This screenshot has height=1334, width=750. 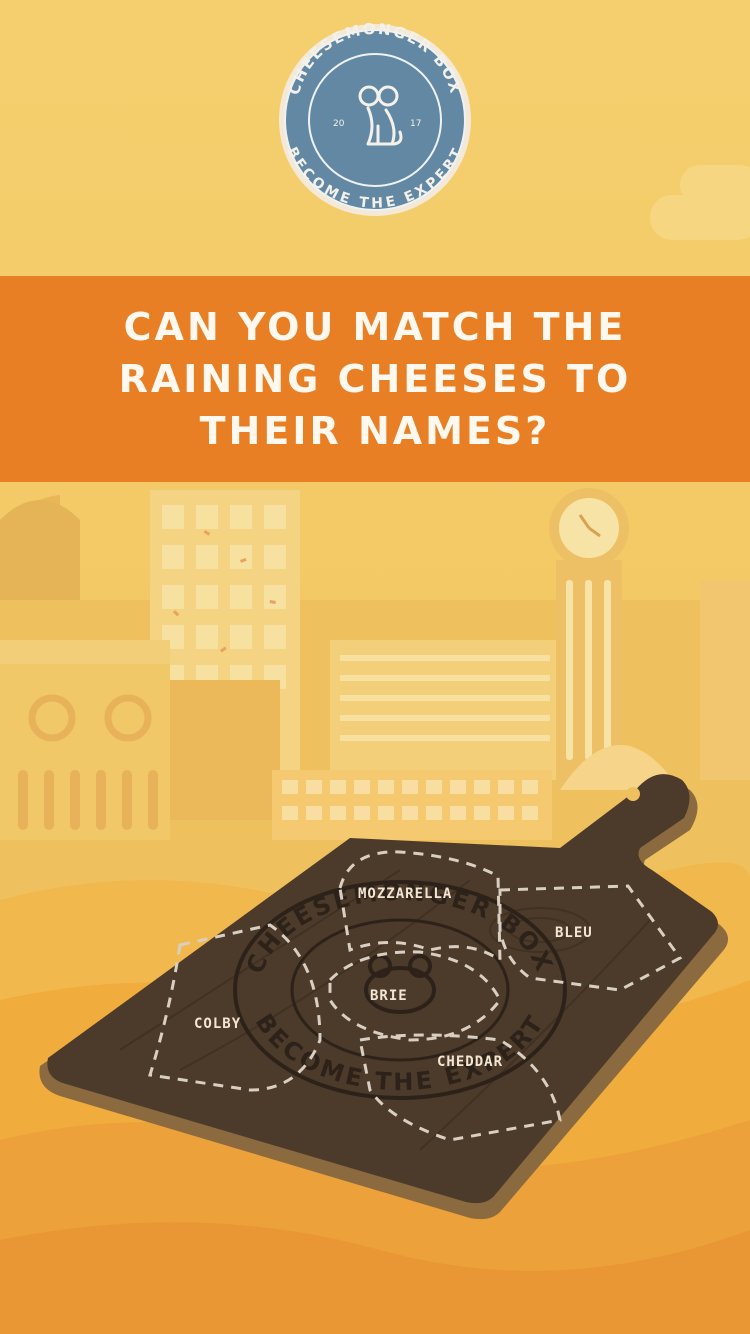 I want to click on zone-label-brie: BRIE, so click(x=389, y=996).